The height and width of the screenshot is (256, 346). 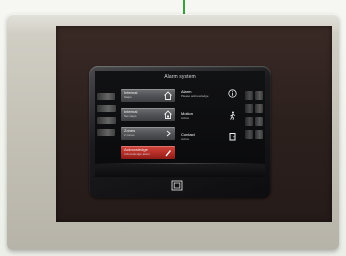 I want to click on tile-internal-set: Internal Set steps, so click(x=148, y=114).